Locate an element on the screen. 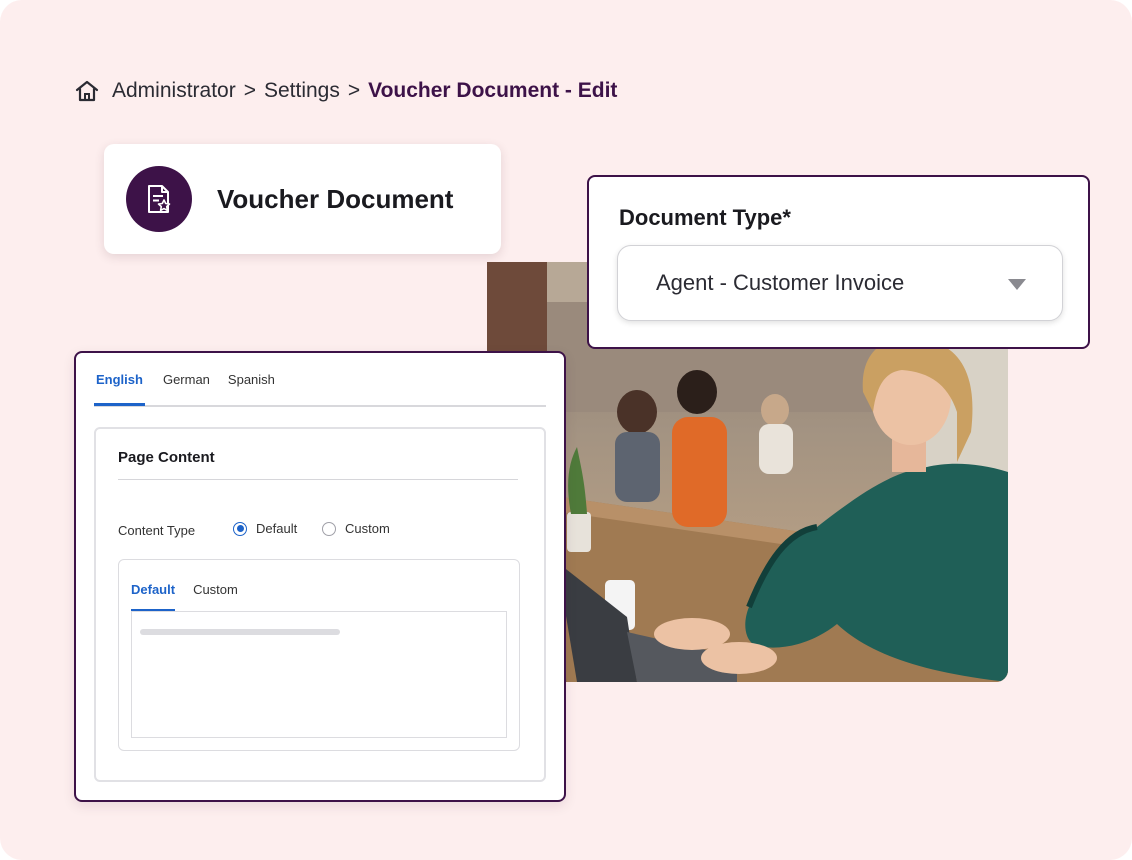  content-type-default-radio: Default is located at coordinates (265, 528).